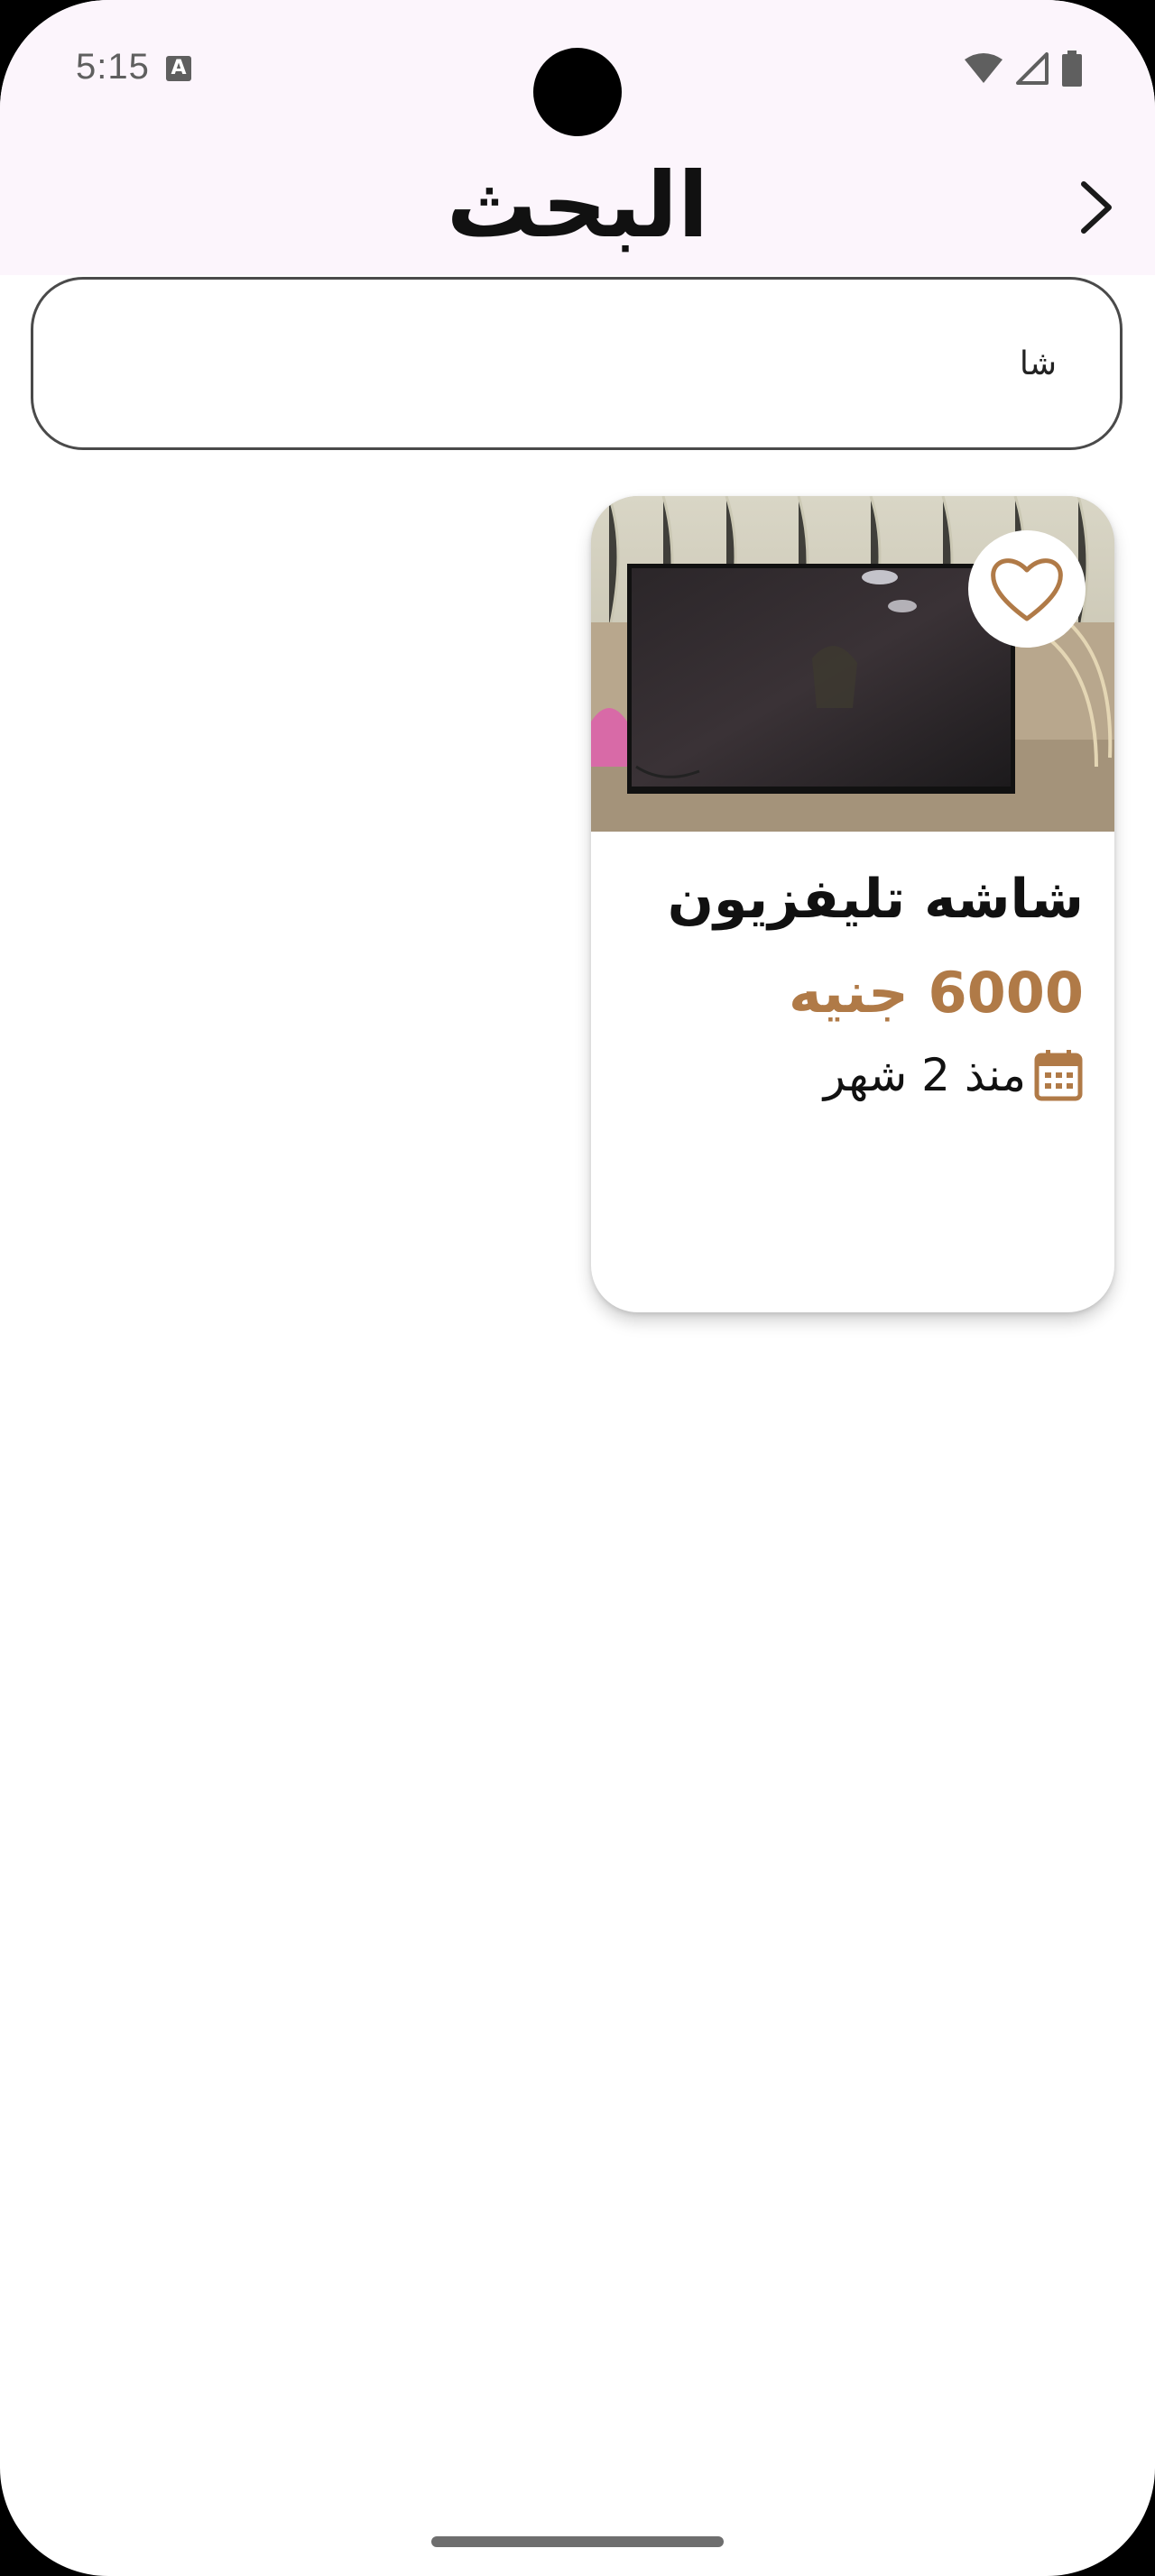  I want to click on calendar-icon, so click(1058, 1075).